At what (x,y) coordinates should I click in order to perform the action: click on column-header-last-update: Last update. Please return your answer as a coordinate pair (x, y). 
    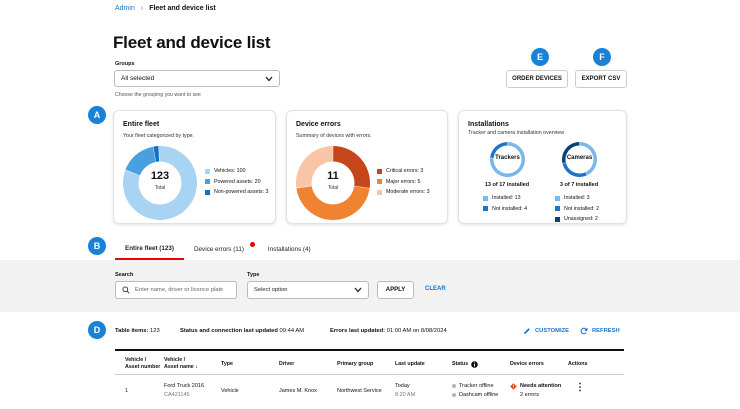
    Looking at the image, I should click on (410, 364).